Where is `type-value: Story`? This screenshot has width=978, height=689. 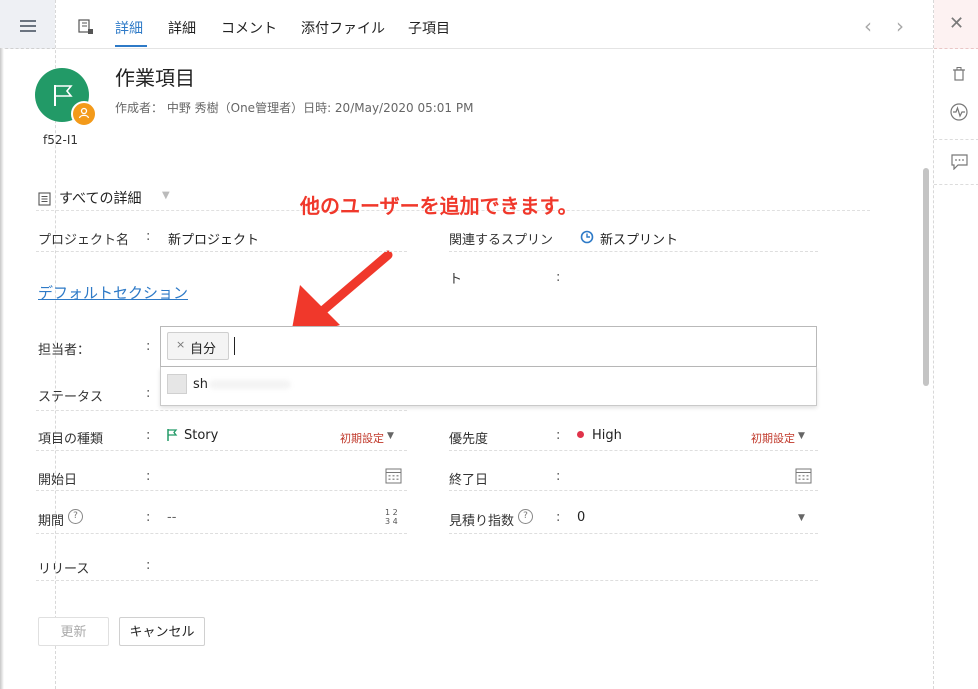 type-value: Story is located at coordinates (201, 435).